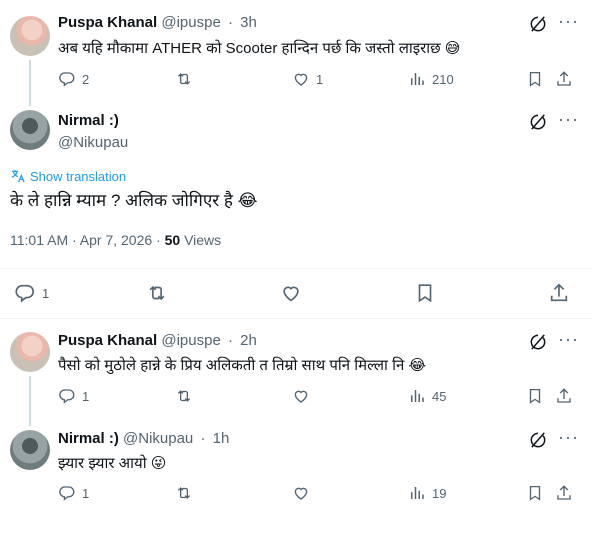 This screenshot has height=534, width=592. Describe the element at coordinates (87, 240) in the screenshot. I see `post-timestamp: 11:01 AM · Apr 7, 2026 ·` at that location.